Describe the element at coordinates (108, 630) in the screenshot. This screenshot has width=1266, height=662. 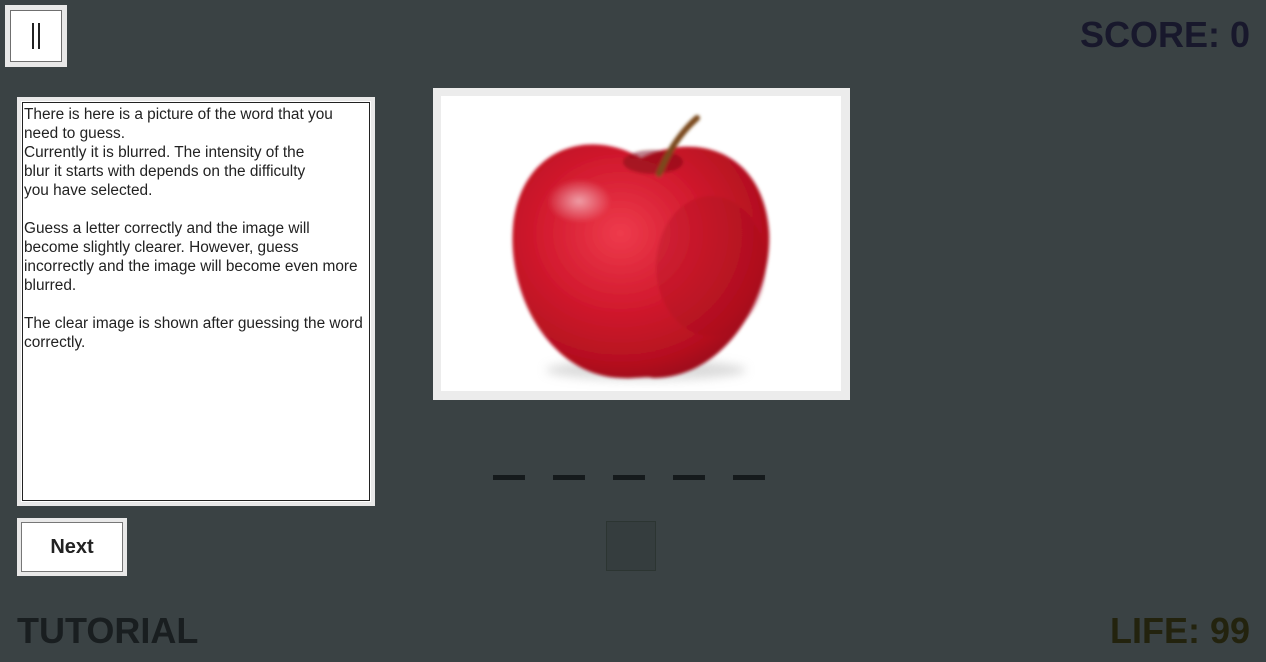
I see `mode-label: TUTORIAL` at that location.